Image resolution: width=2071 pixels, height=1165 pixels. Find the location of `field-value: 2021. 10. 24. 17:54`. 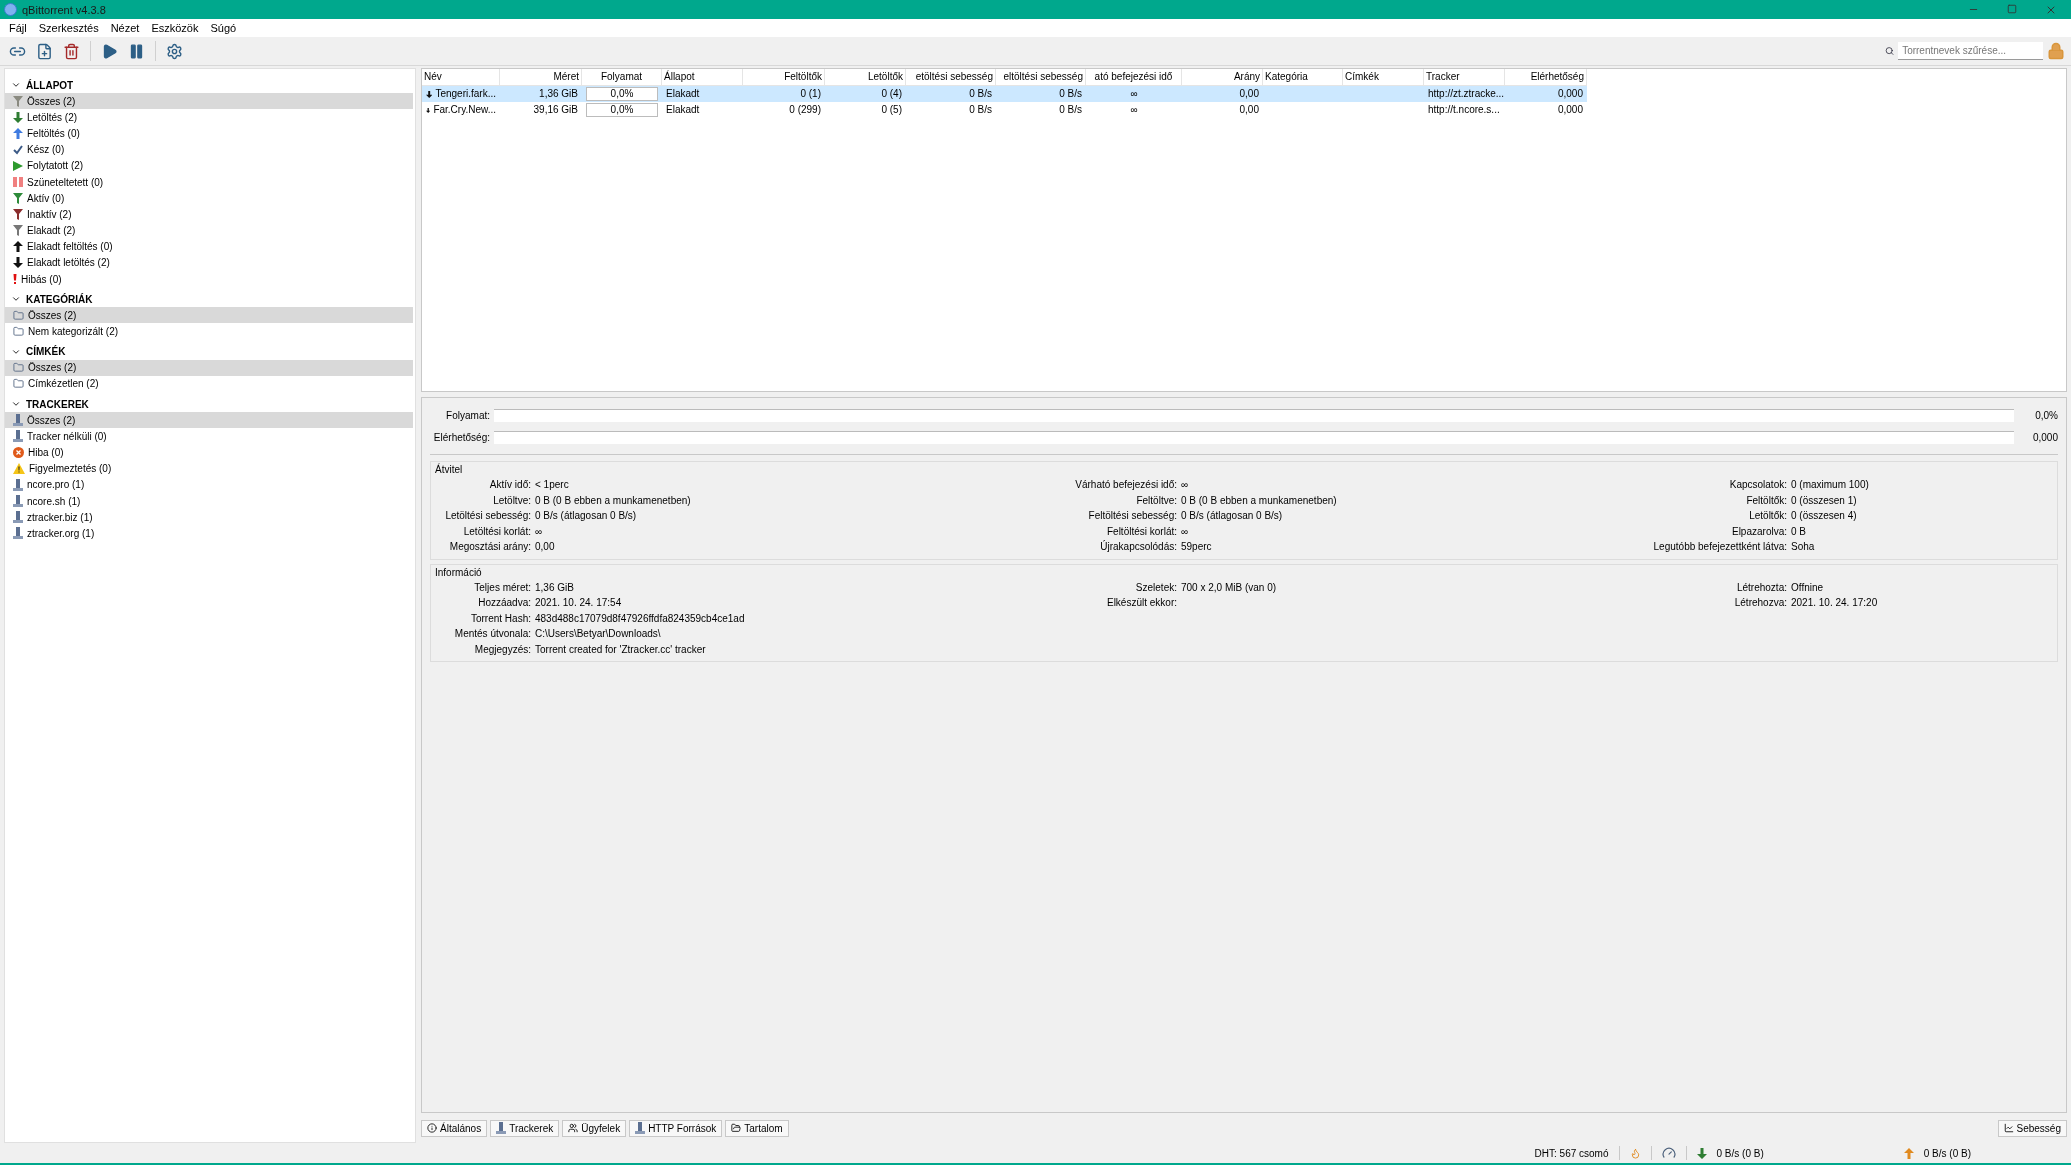

field-value: 2021. 10. 24. 17:54 is located at coordinates (579, 603).